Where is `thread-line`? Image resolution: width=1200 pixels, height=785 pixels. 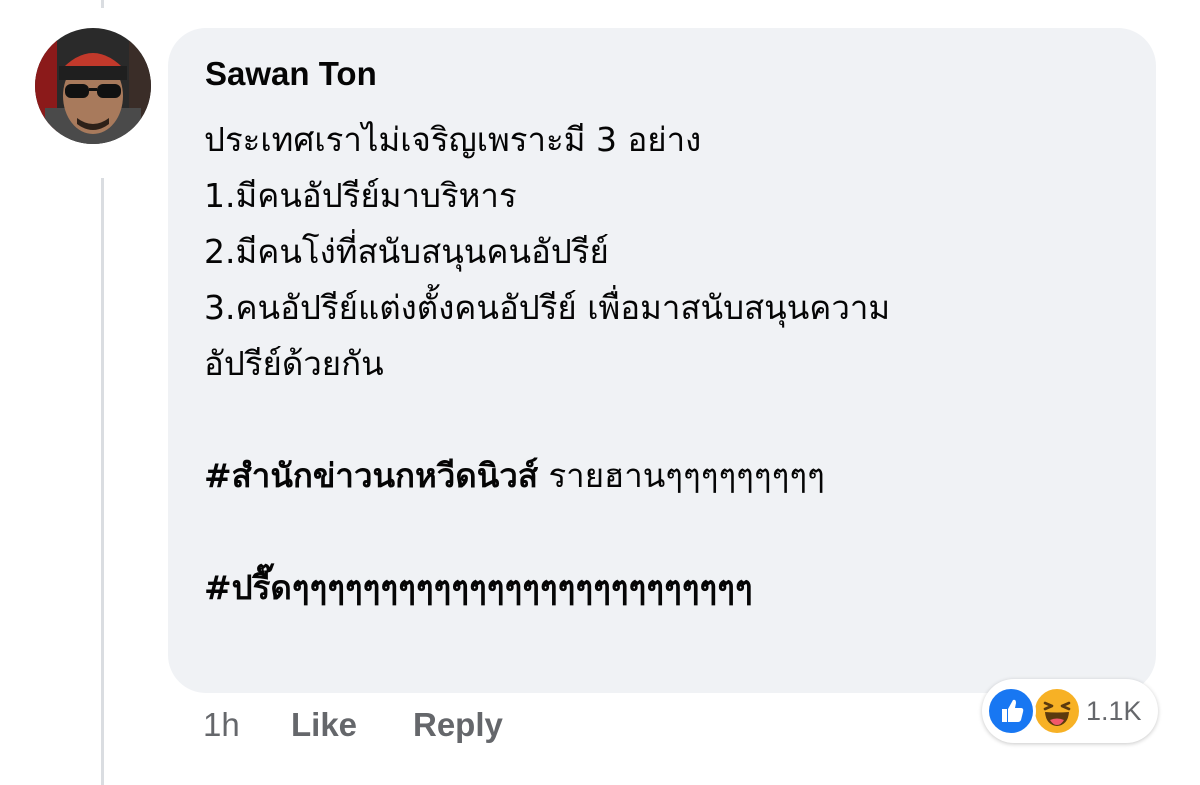
thread-line is located at coordinates (102, 481).